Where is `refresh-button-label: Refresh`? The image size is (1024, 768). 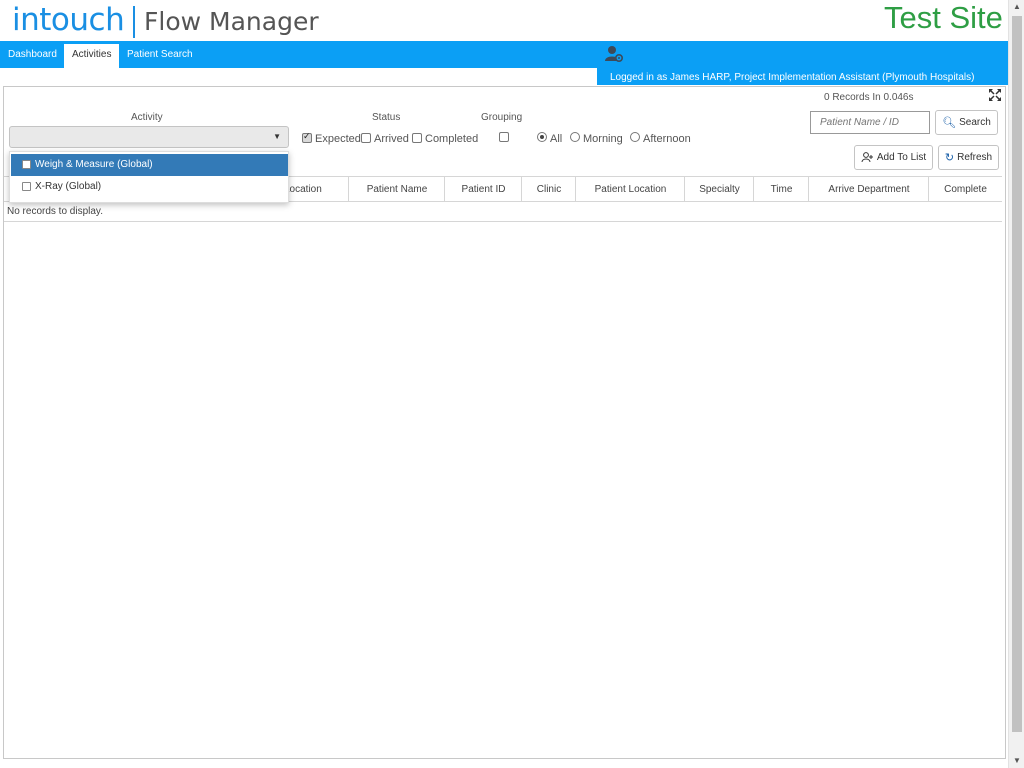
refresh-button-label: Refresh is located at coordinates (975, 157).